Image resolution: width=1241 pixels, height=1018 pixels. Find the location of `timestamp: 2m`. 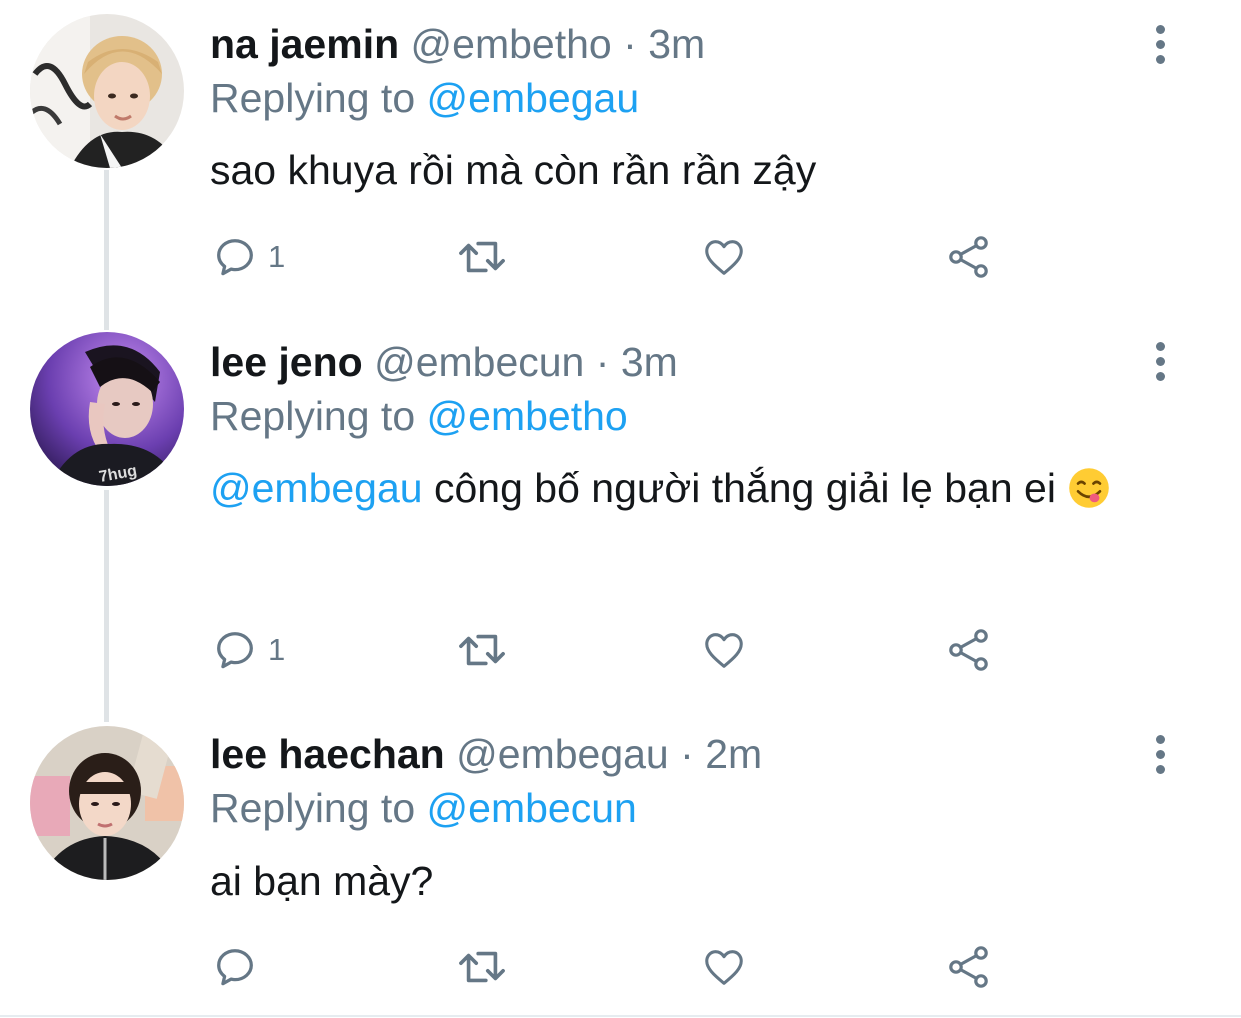

timestamp: 2m is located at coordinates (733, 754).